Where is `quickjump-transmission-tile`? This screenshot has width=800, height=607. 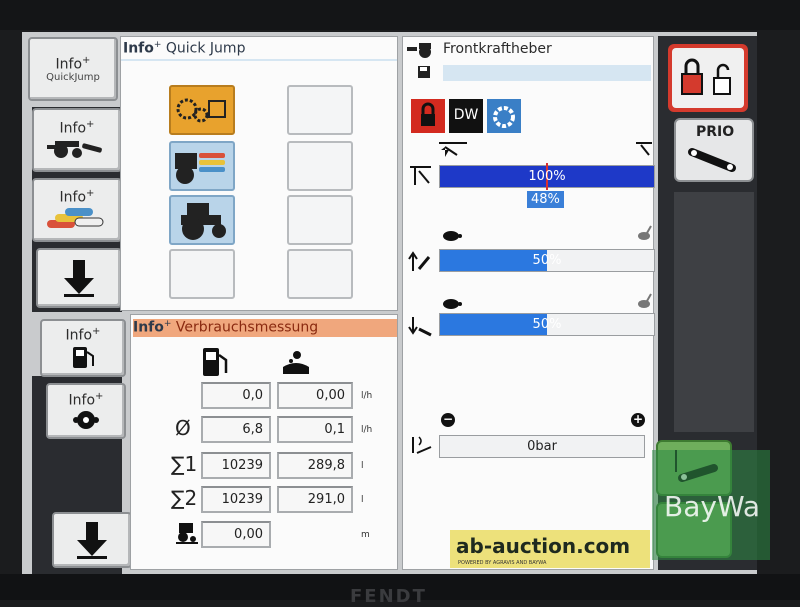 quickjump-transmission-tile is located at coordinates (202, 110).